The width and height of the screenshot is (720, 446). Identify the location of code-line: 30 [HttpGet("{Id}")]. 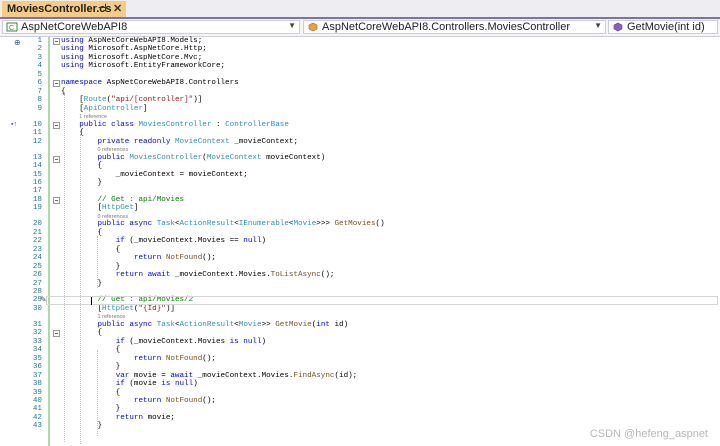
(360, 309).